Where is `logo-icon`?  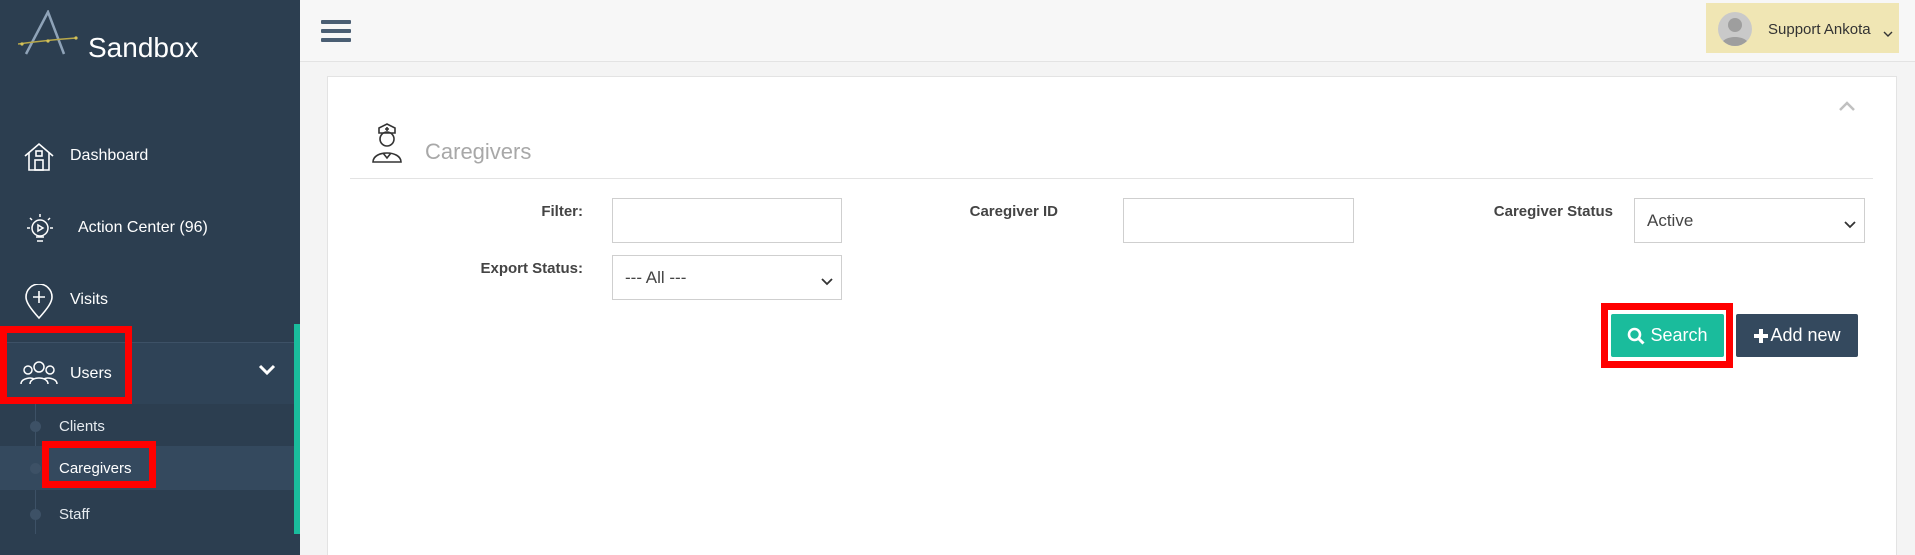 logo-icon is located at coordinates (49, 34).